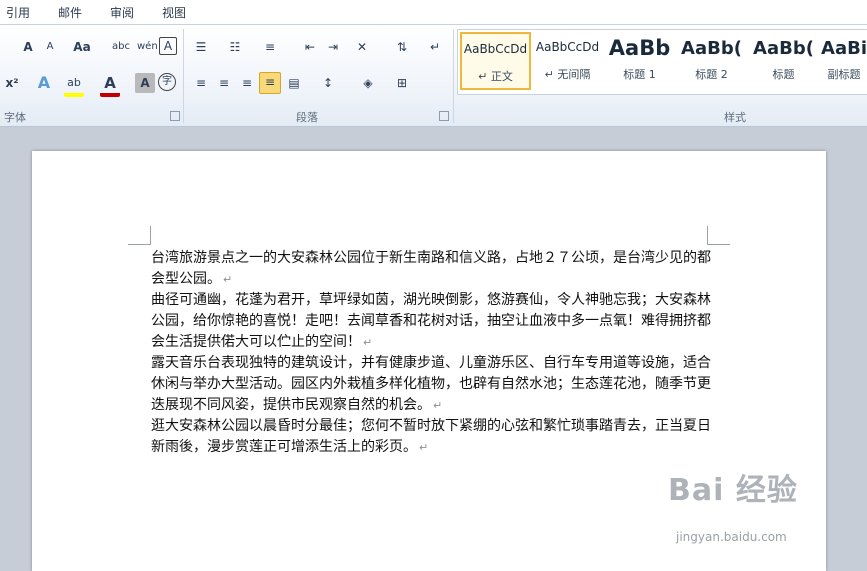 The image size is (867, 571). I want to click on bullets-icon: ☰, so click(201, 47).